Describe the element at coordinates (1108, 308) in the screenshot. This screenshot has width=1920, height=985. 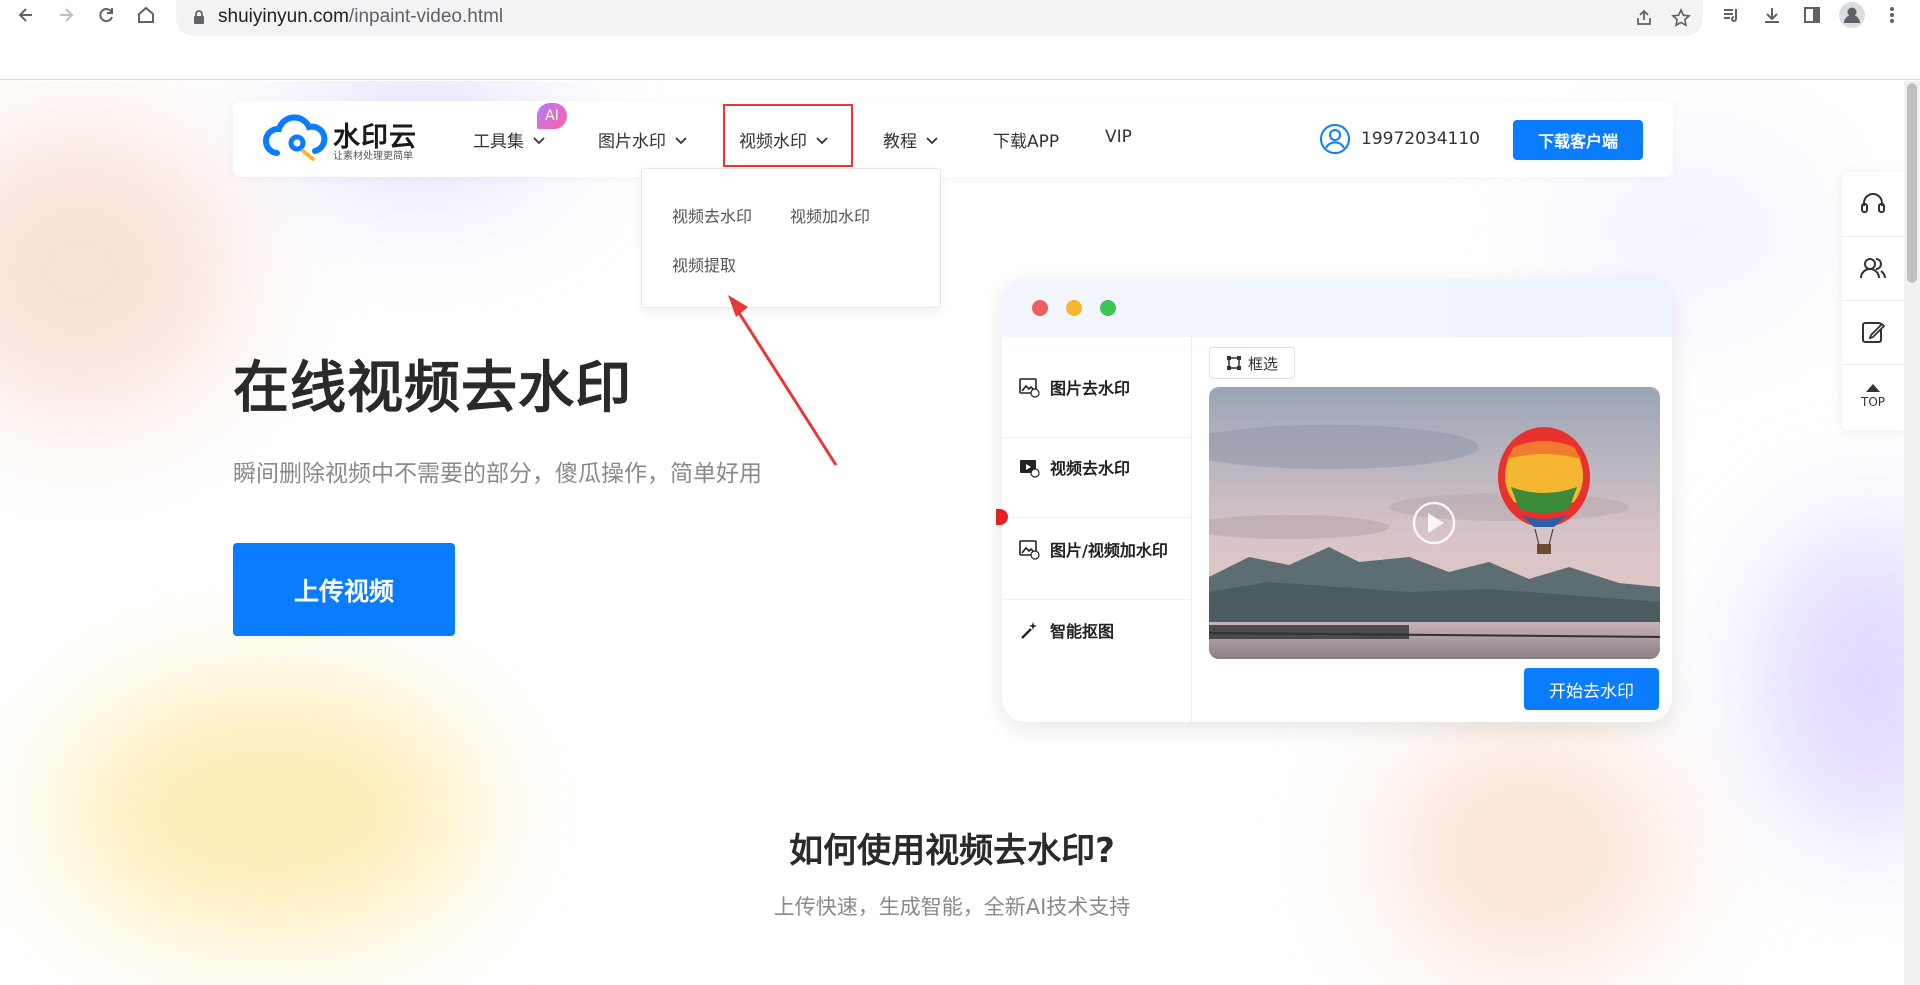
I see `window-dot-green` at that location.